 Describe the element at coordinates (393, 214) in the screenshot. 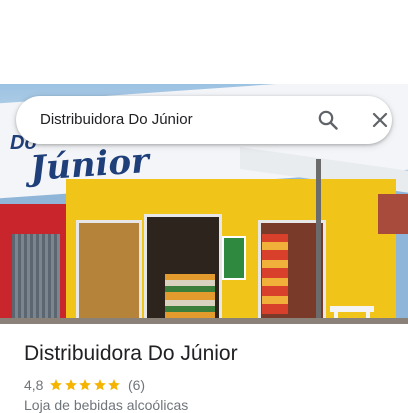

I see `background-building` at that location.